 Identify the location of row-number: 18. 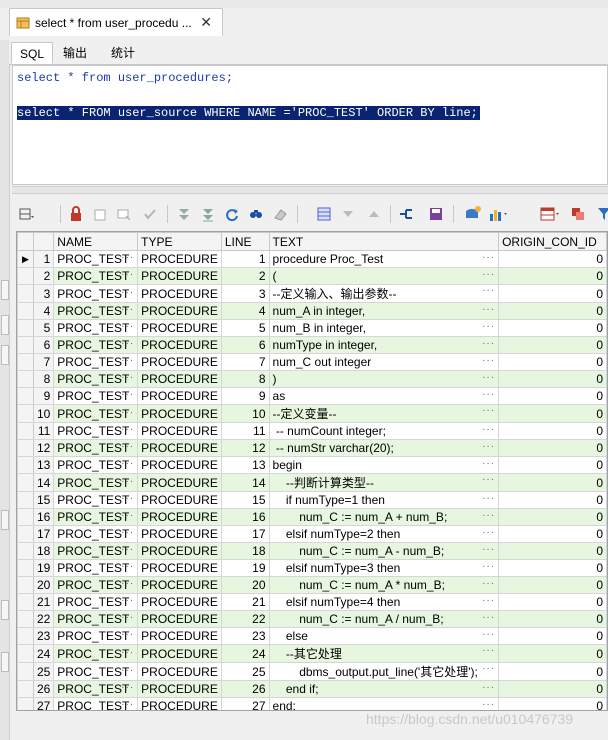
(43, 551).